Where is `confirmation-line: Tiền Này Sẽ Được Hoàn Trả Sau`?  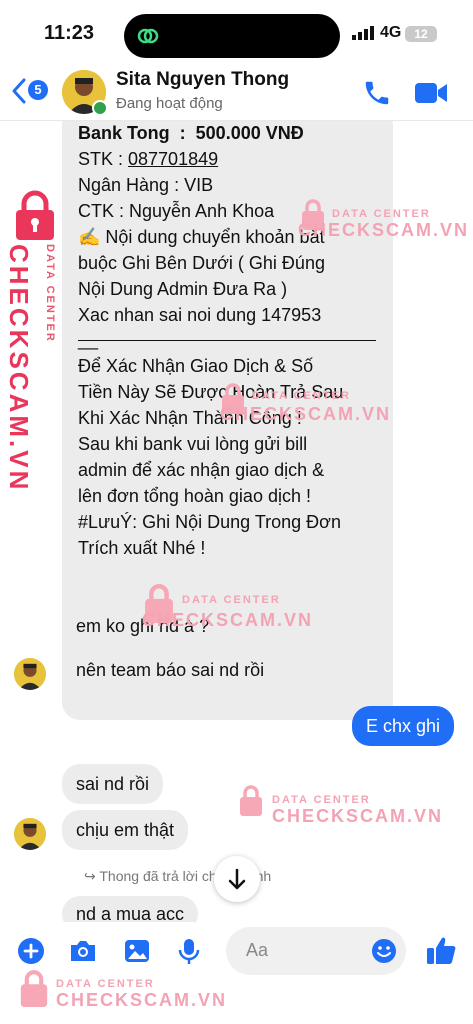 confirmation-line: Tiền Này Sẽ Được Hoàn Trả Sau is located at coordinates (211, 392).